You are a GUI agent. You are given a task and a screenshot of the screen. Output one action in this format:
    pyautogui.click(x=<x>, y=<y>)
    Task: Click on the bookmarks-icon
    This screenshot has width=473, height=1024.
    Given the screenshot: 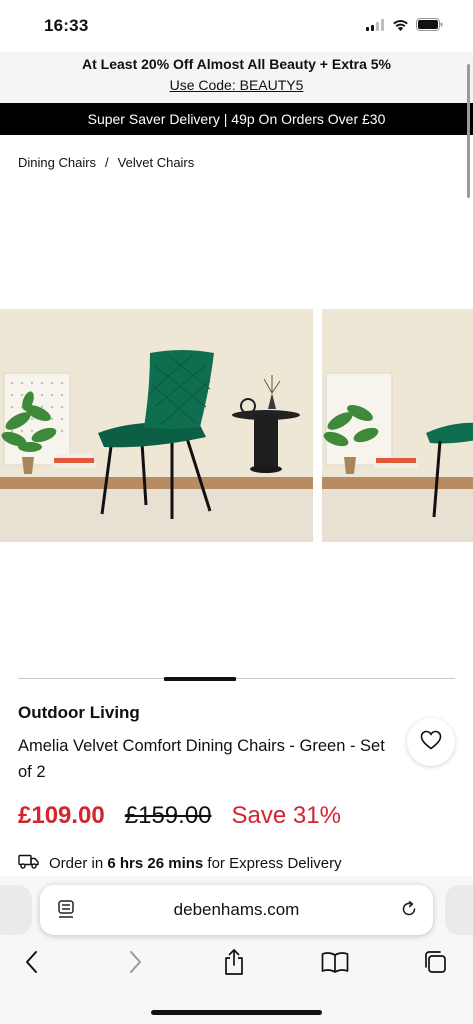 What is the action you would take?
    pyautogui.click(x=335, y=964)
    